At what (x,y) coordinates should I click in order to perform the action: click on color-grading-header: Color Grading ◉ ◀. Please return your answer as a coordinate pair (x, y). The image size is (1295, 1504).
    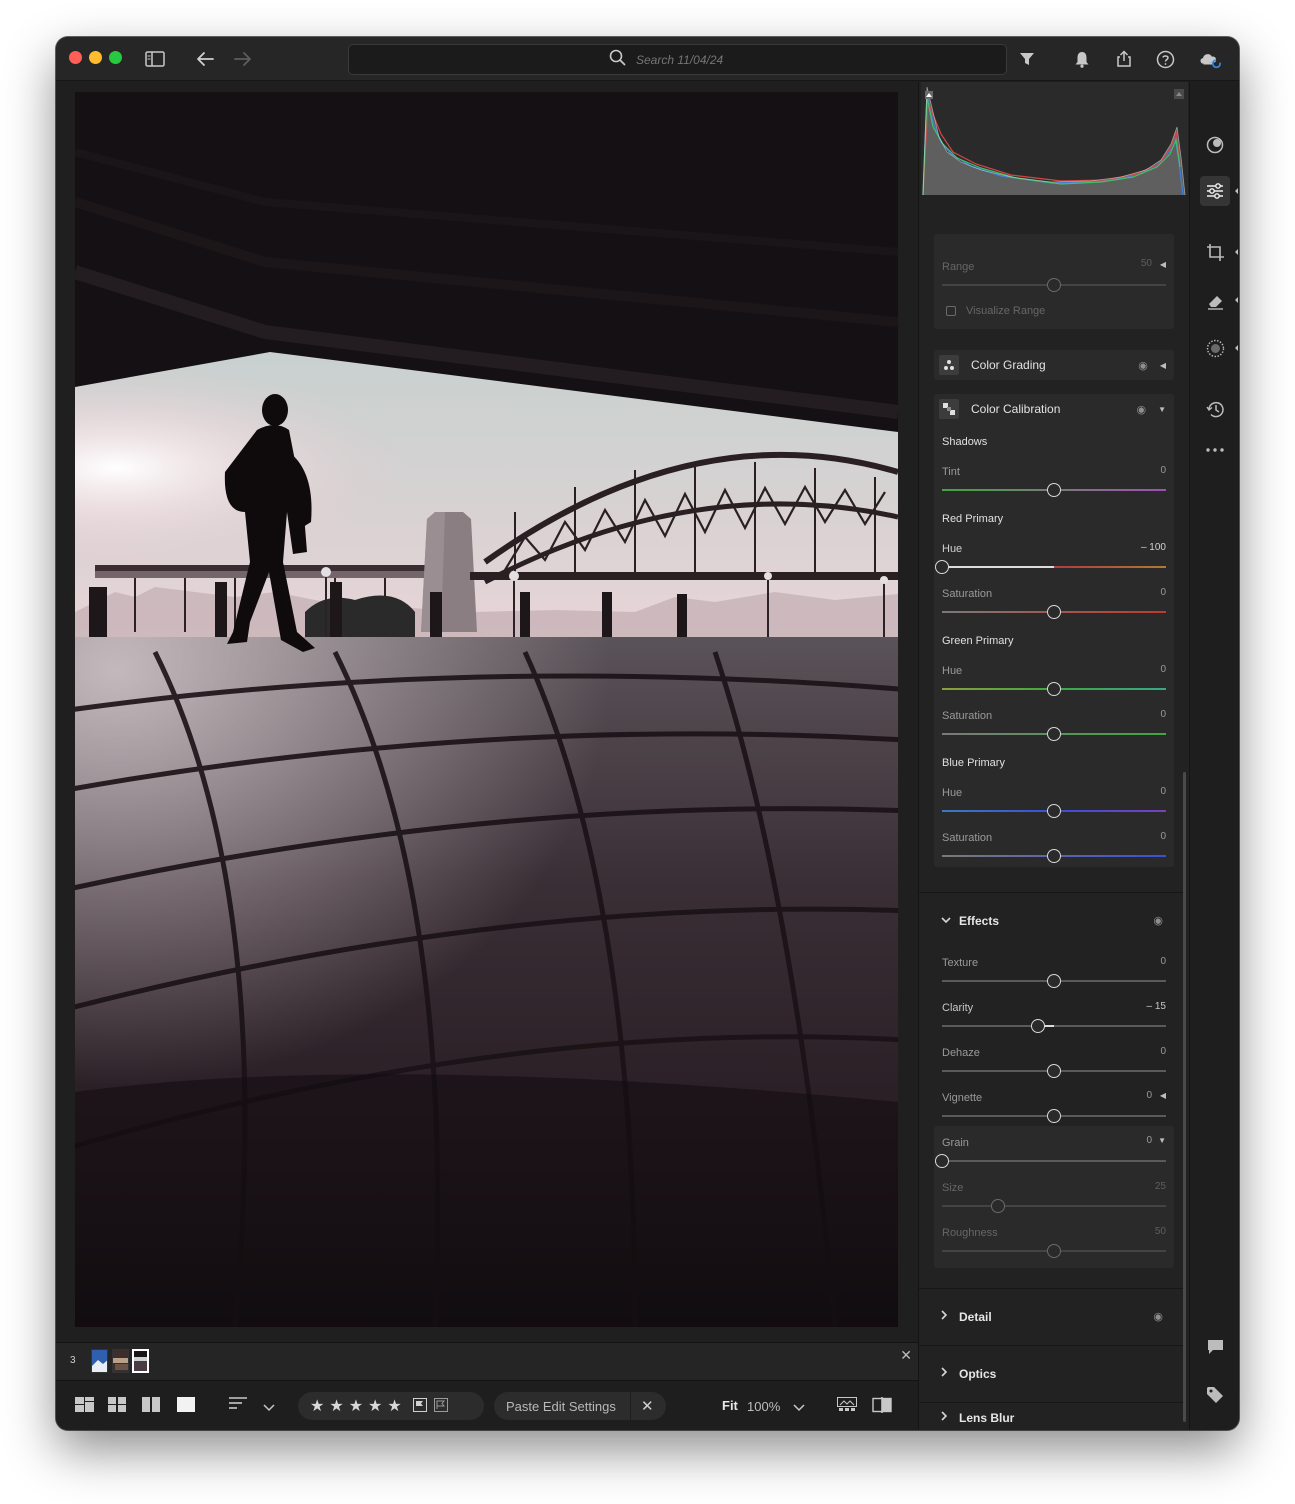
    Looking at the image, I should click on (1054, 365).